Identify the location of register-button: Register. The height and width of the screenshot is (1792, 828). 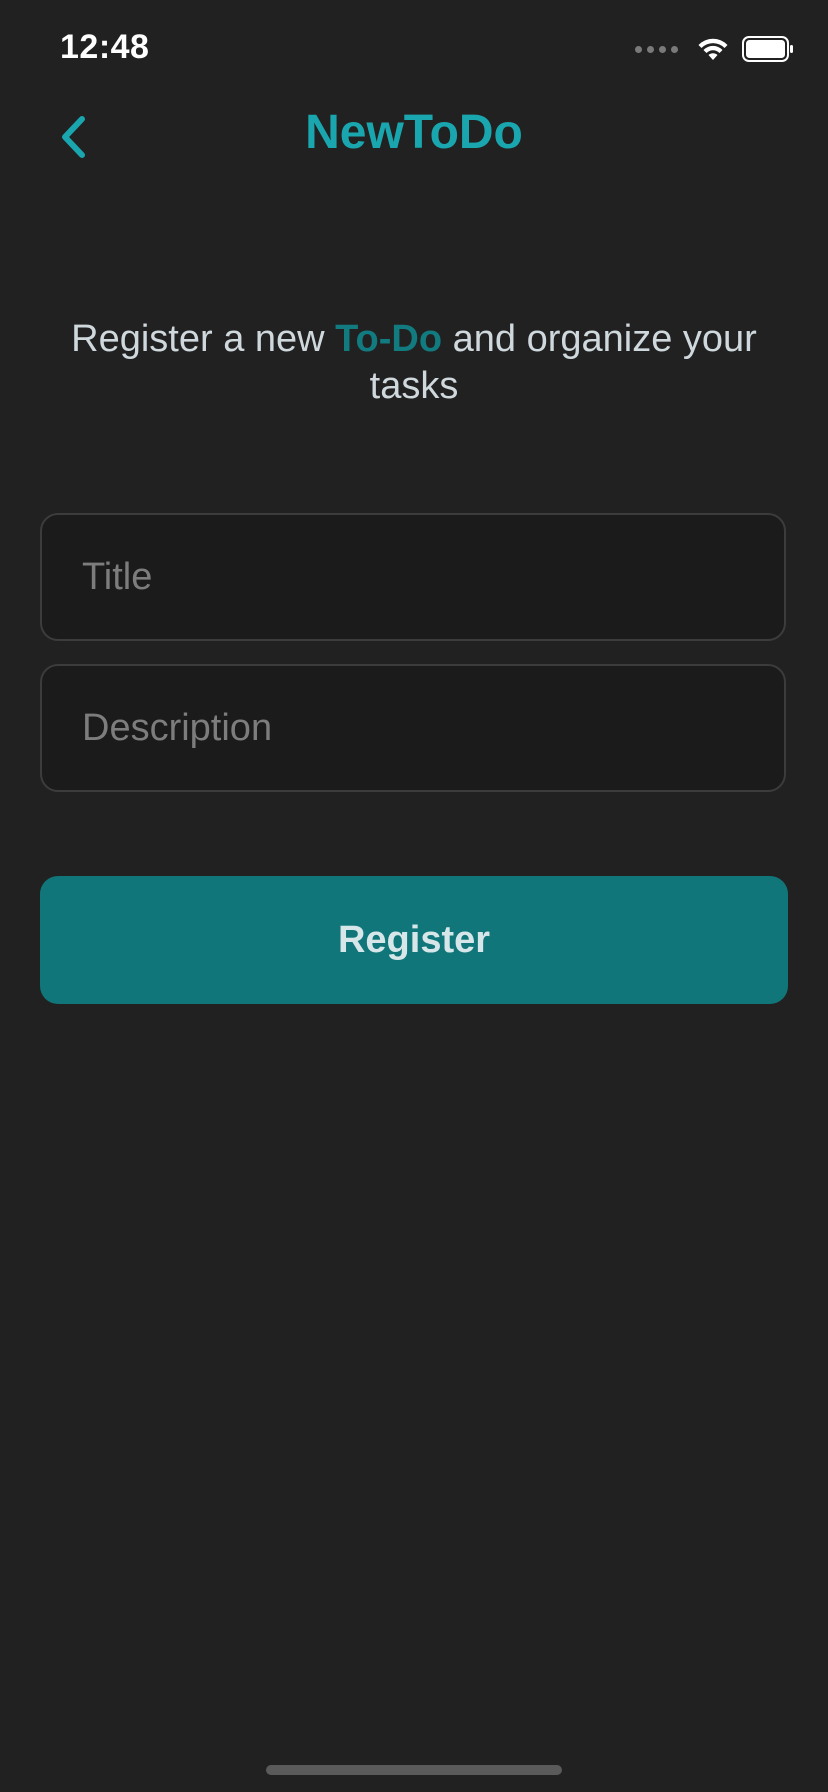
(414, 940).